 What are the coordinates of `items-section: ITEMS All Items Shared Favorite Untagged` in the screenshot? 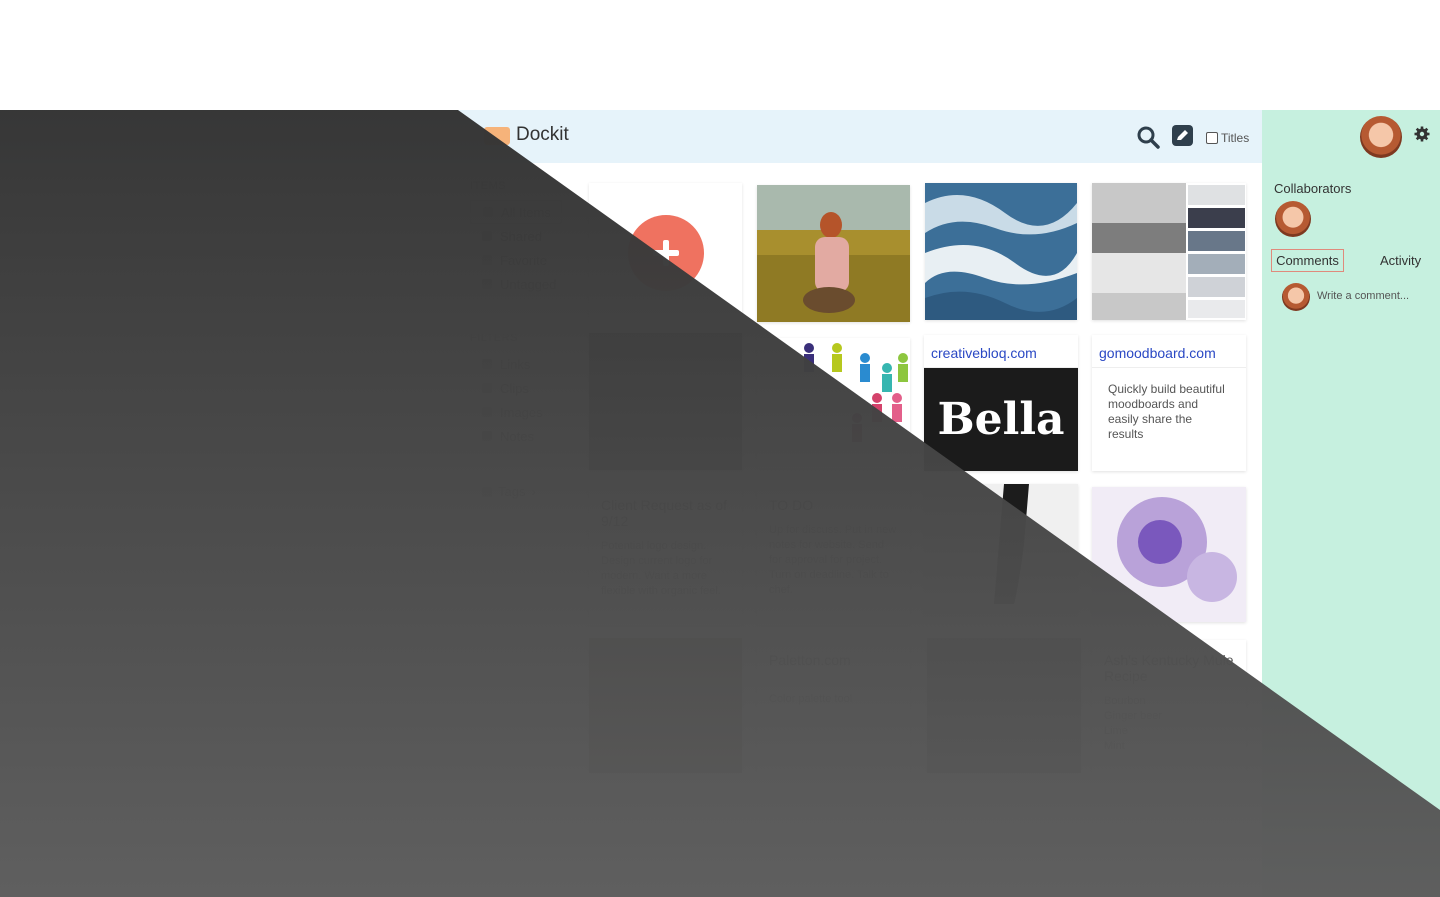 It's located at (525, 238).